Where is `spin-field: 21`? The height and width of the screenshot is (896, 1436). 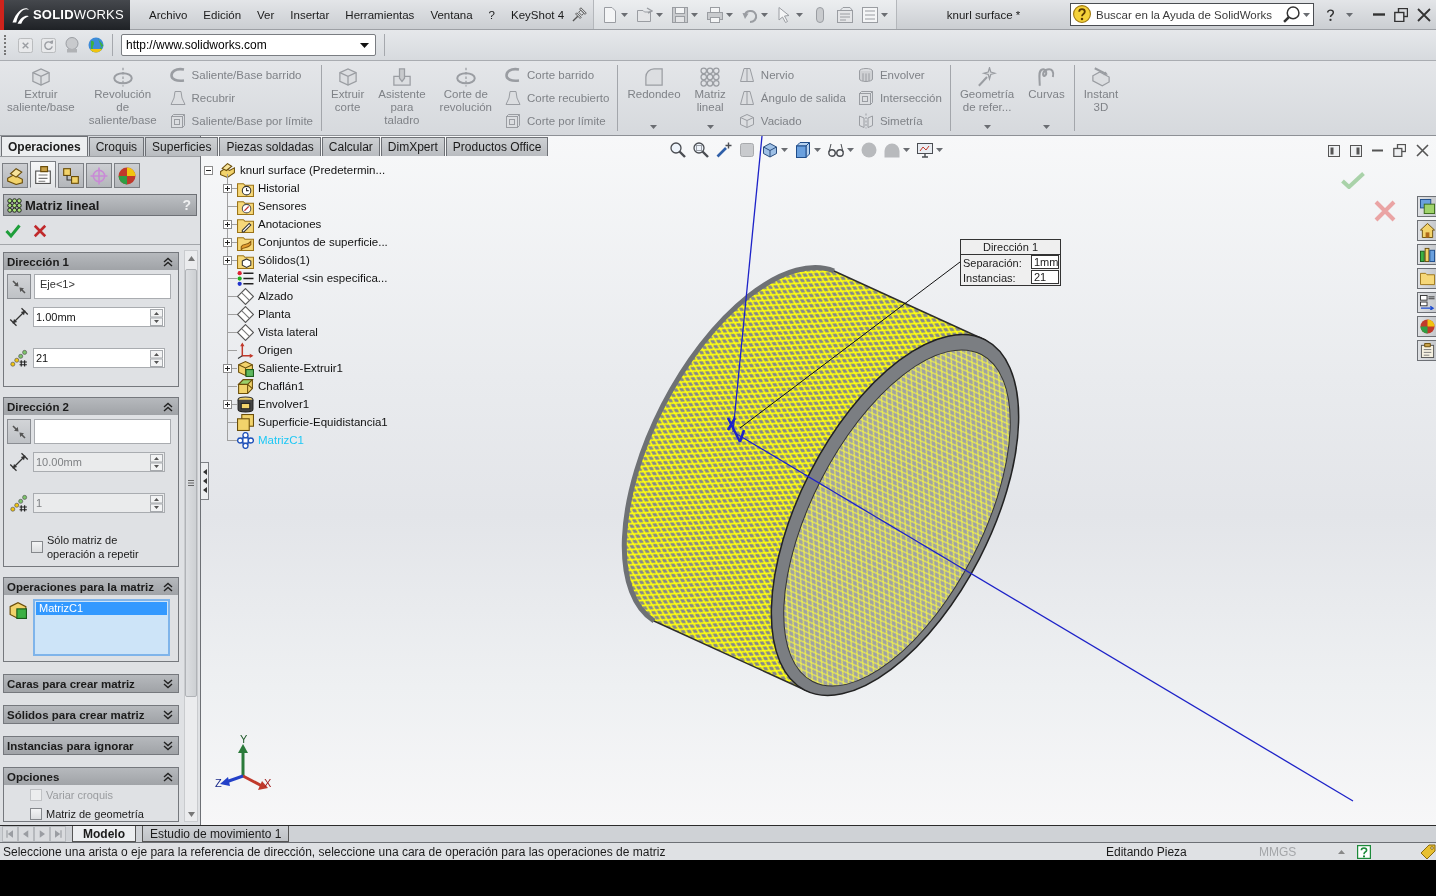
spin-field: 21 is located at coordinates (99, 358).